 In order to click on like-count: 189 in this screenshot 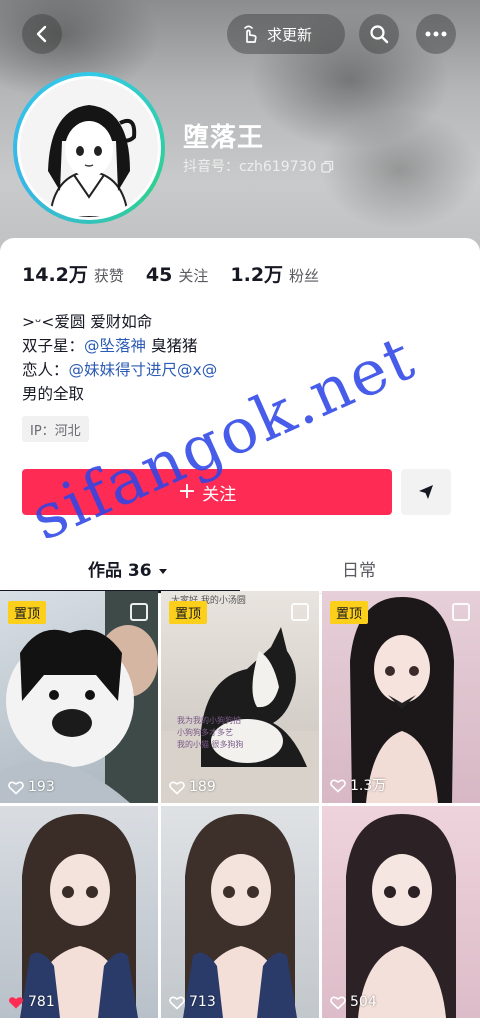, I will do `click(192, 787)`.